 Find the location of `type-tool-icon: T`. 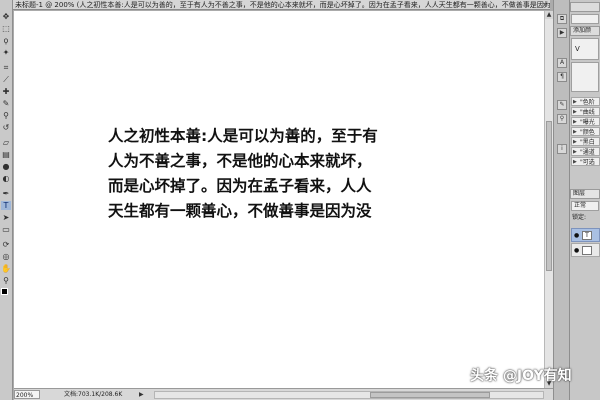

type-tool-icon: T is located at coordinates (6, 205).